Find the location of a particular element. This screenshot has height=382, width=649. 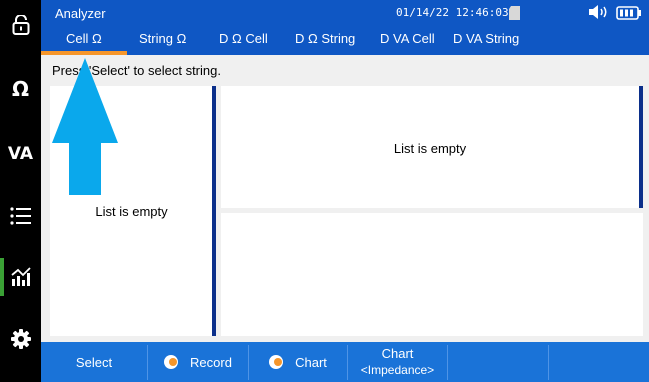

select-label: Select is located at coordinates (94, 362).